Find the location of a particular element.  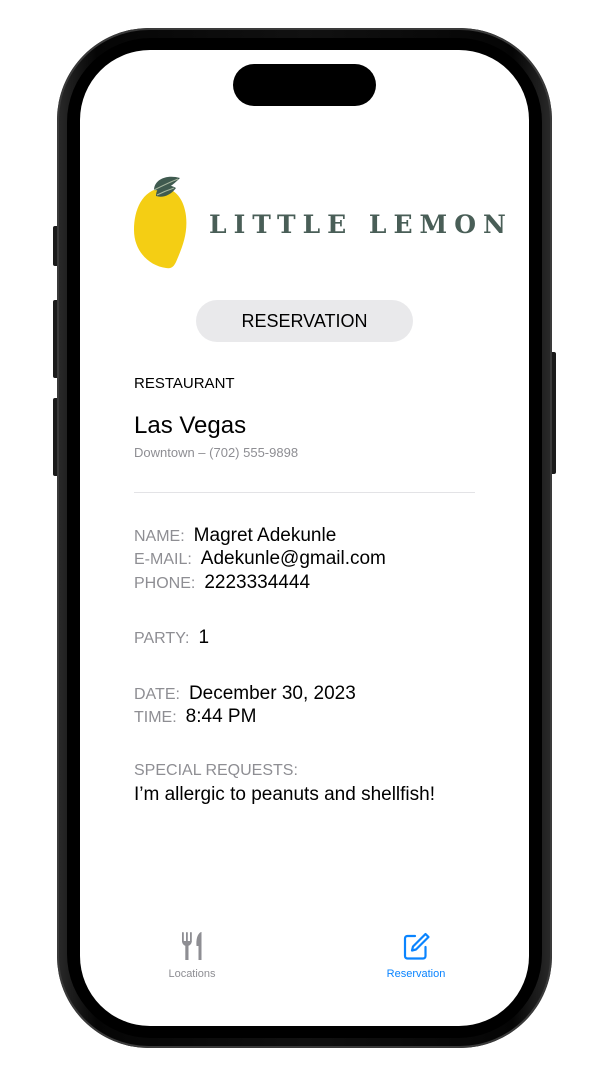

tab-reservation-label: Reservation is located at coordinates (416, 974).